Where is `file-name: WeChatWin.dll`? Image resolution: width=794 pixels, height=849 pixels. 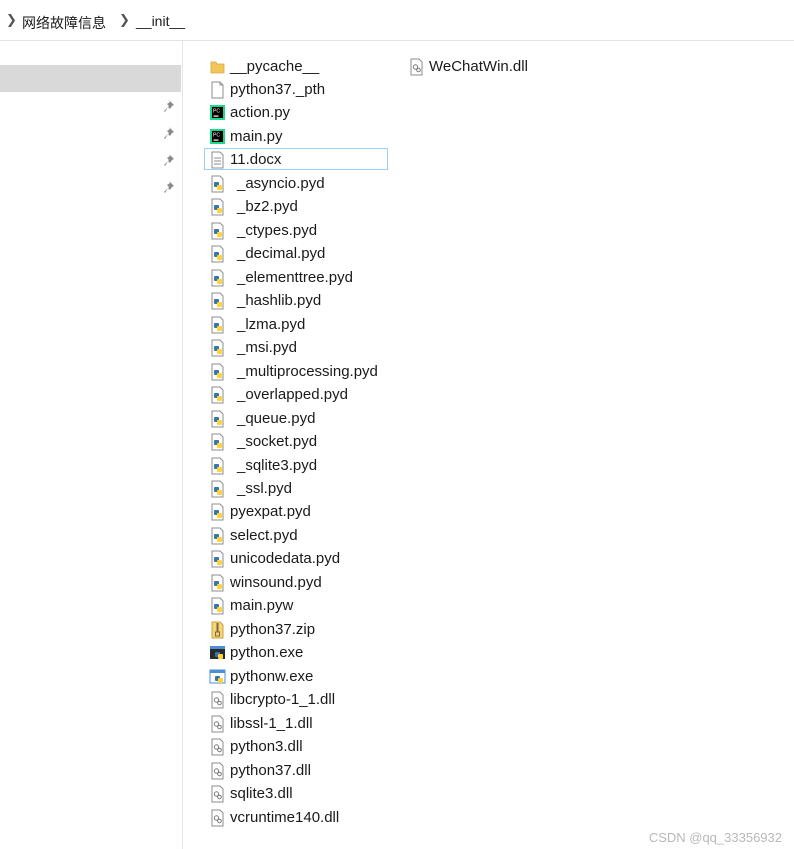 file-name: WeChatWin.dll is located at coordinates (478, 66).